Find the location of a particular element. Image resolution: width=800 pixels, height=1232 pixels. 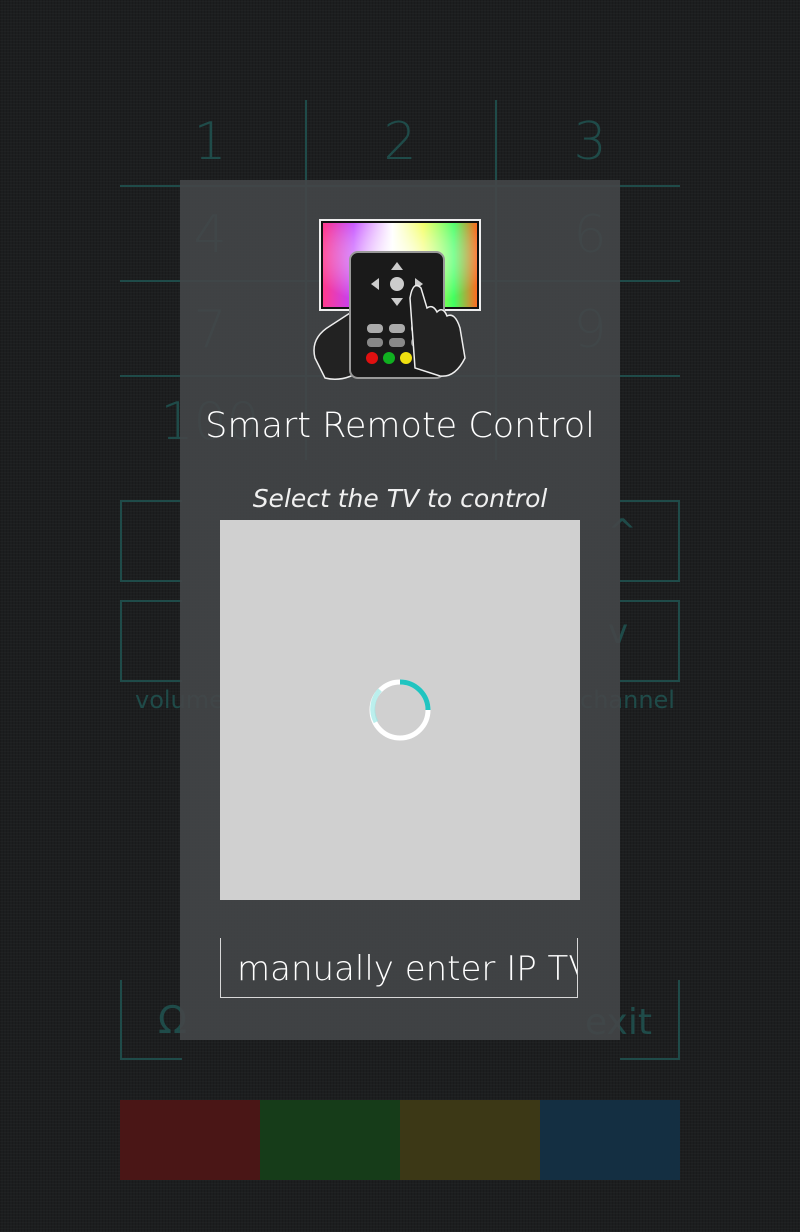

loading-spinner-icon is located at coordinates (400, 710).